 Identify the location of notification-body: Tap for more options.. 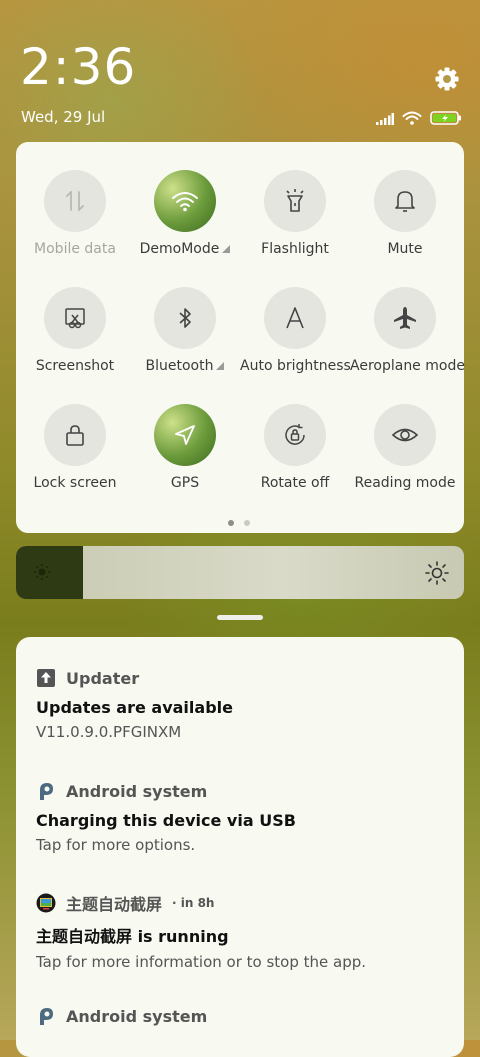
(116, 845).